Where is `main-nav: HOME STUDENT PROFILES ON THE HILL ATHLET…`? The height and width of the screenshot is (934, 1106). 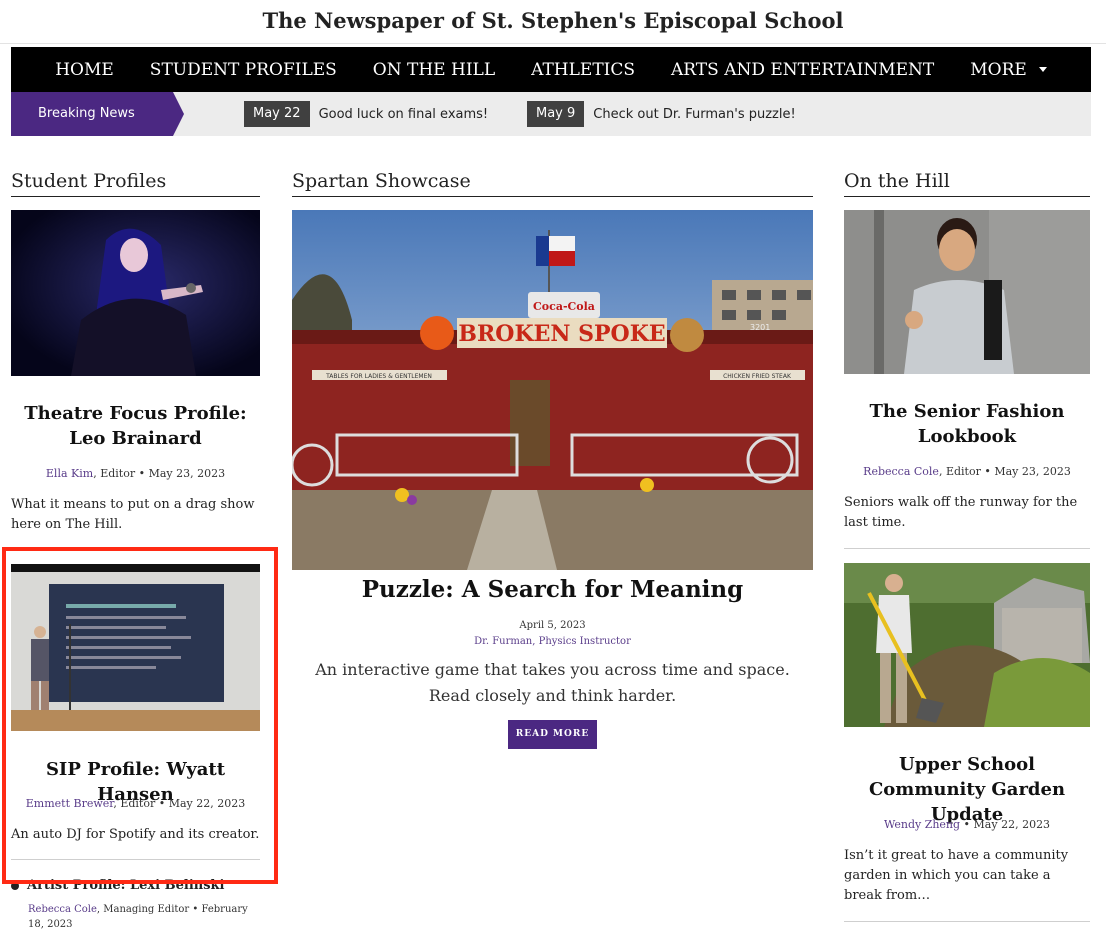 main-nav: HOME STUDENT PROFILES ON THE HILL ATHLET… is located at coordinates (551, 69).